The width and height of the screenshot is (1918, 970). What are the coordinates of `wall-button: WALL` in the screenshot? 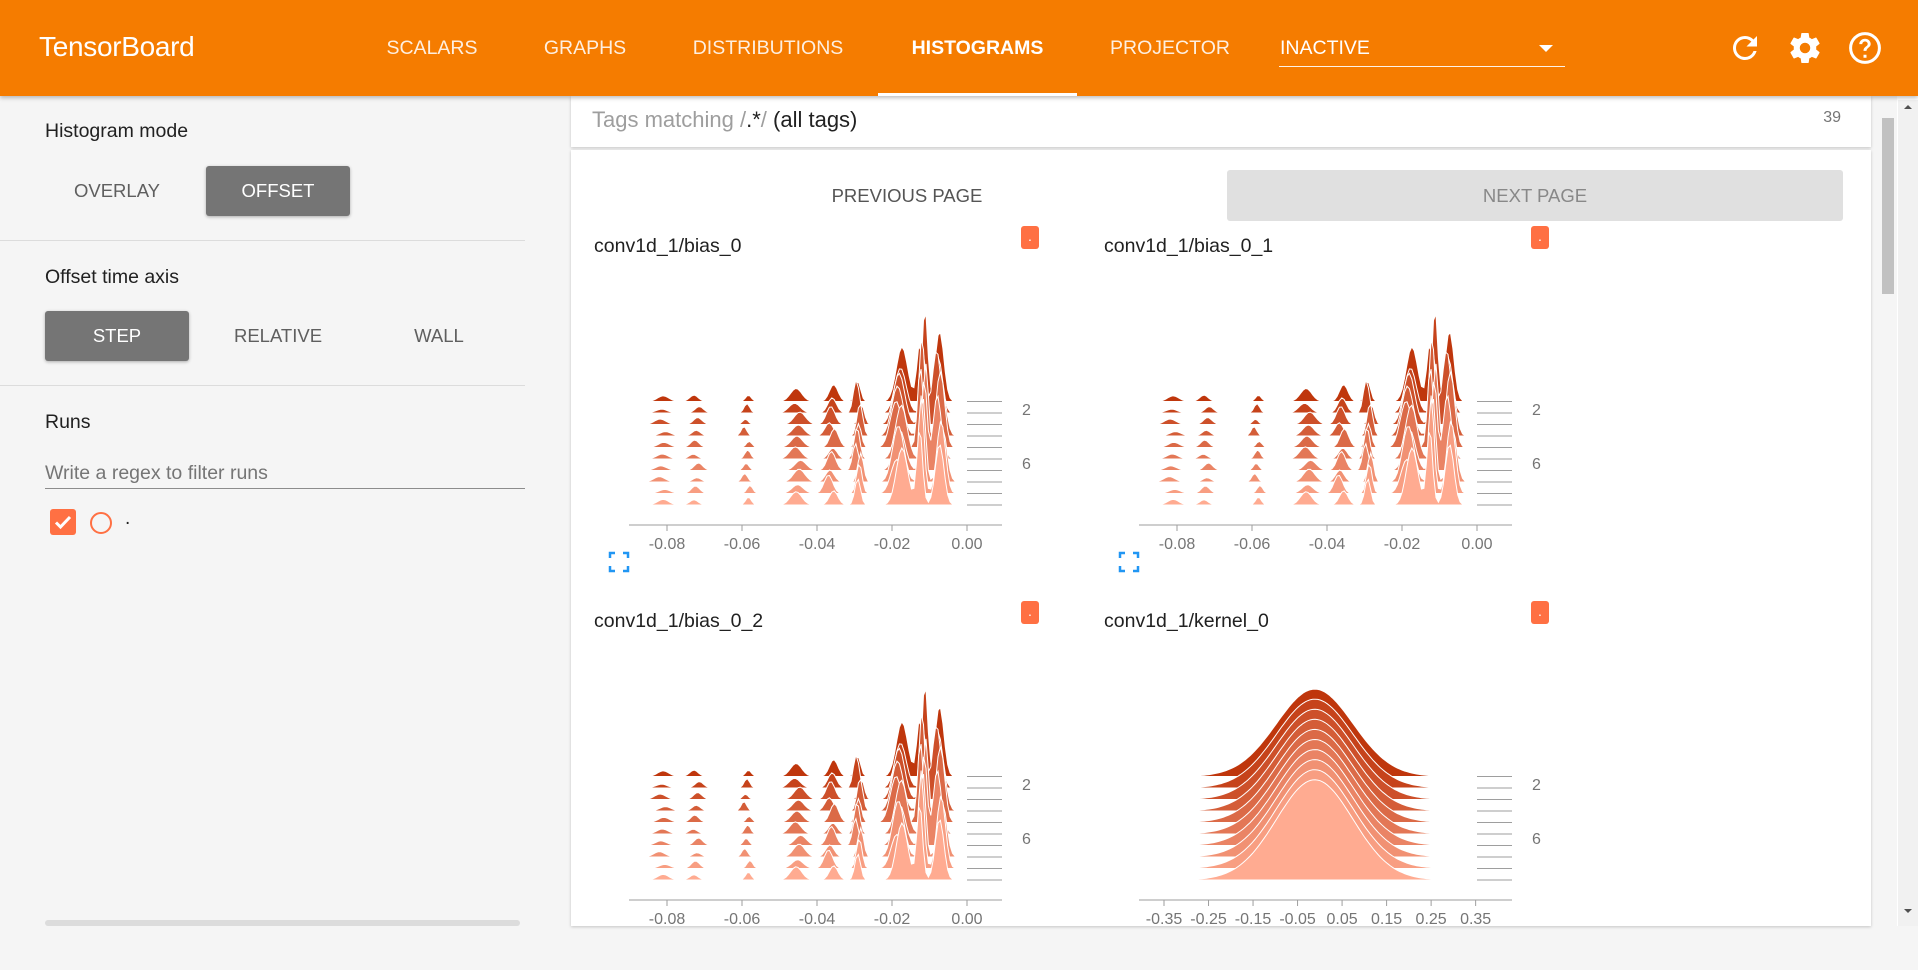 It's located at (439, 336).